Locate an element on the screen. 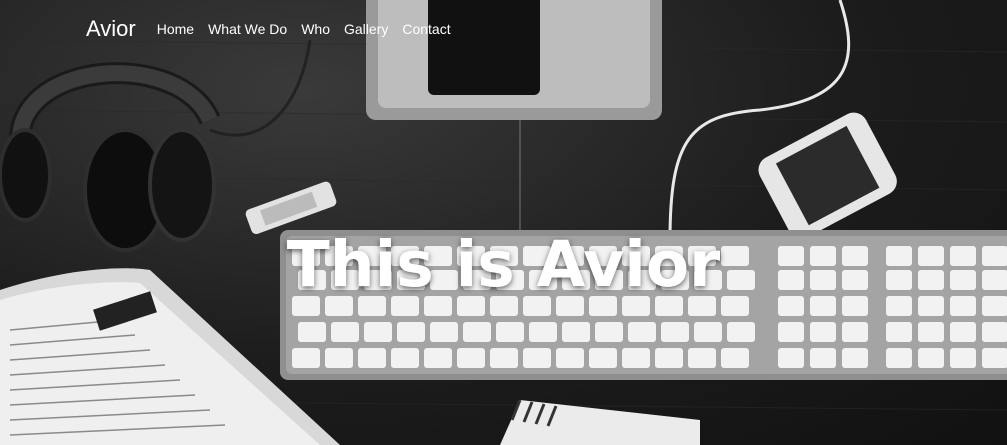 This screenshot has width=1007, height=445. nav-item-gallery: Gallery is located at coordinates (366, 29).